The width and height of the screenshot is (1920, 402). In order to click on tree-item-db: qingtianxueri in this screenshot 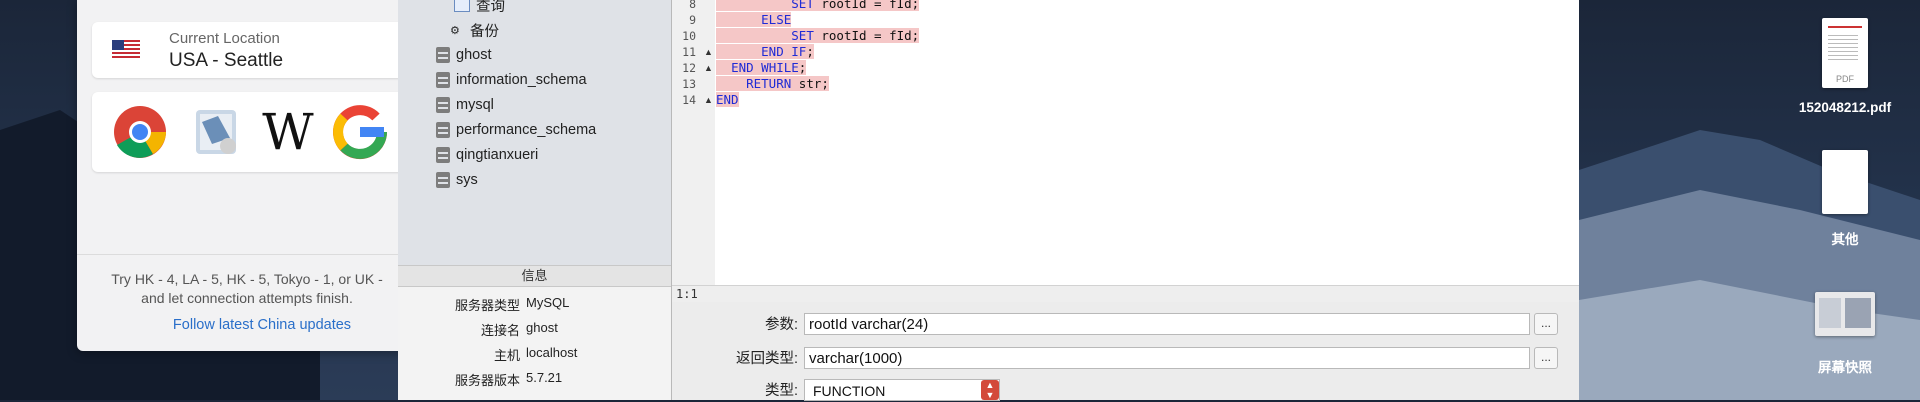, I will do `click(487, 155)`.